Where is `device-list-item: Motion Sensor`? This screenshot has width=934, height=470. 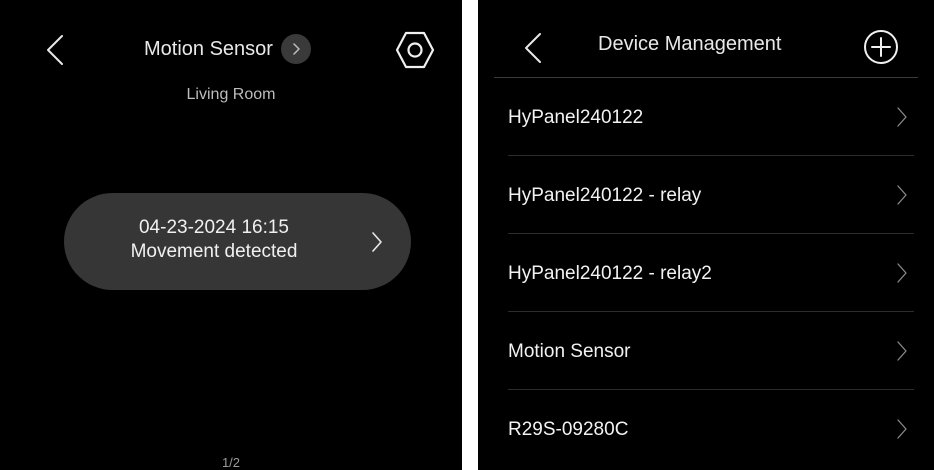 device-list-item: Motion Sensor is located at coordinates (706, 351).